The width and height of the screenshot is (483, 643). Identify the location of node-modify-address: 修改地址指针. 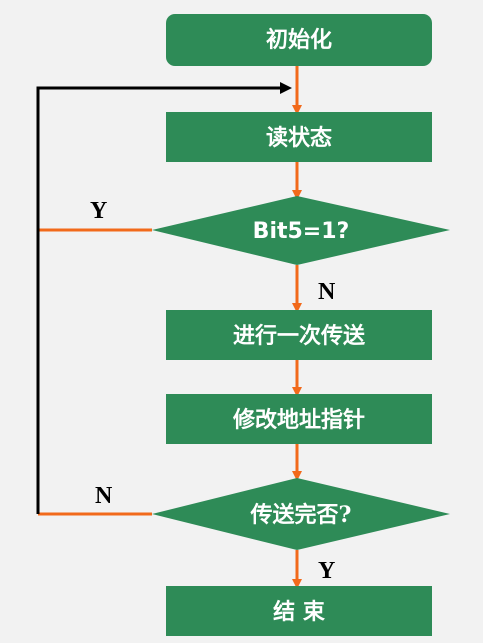
(299, 419).